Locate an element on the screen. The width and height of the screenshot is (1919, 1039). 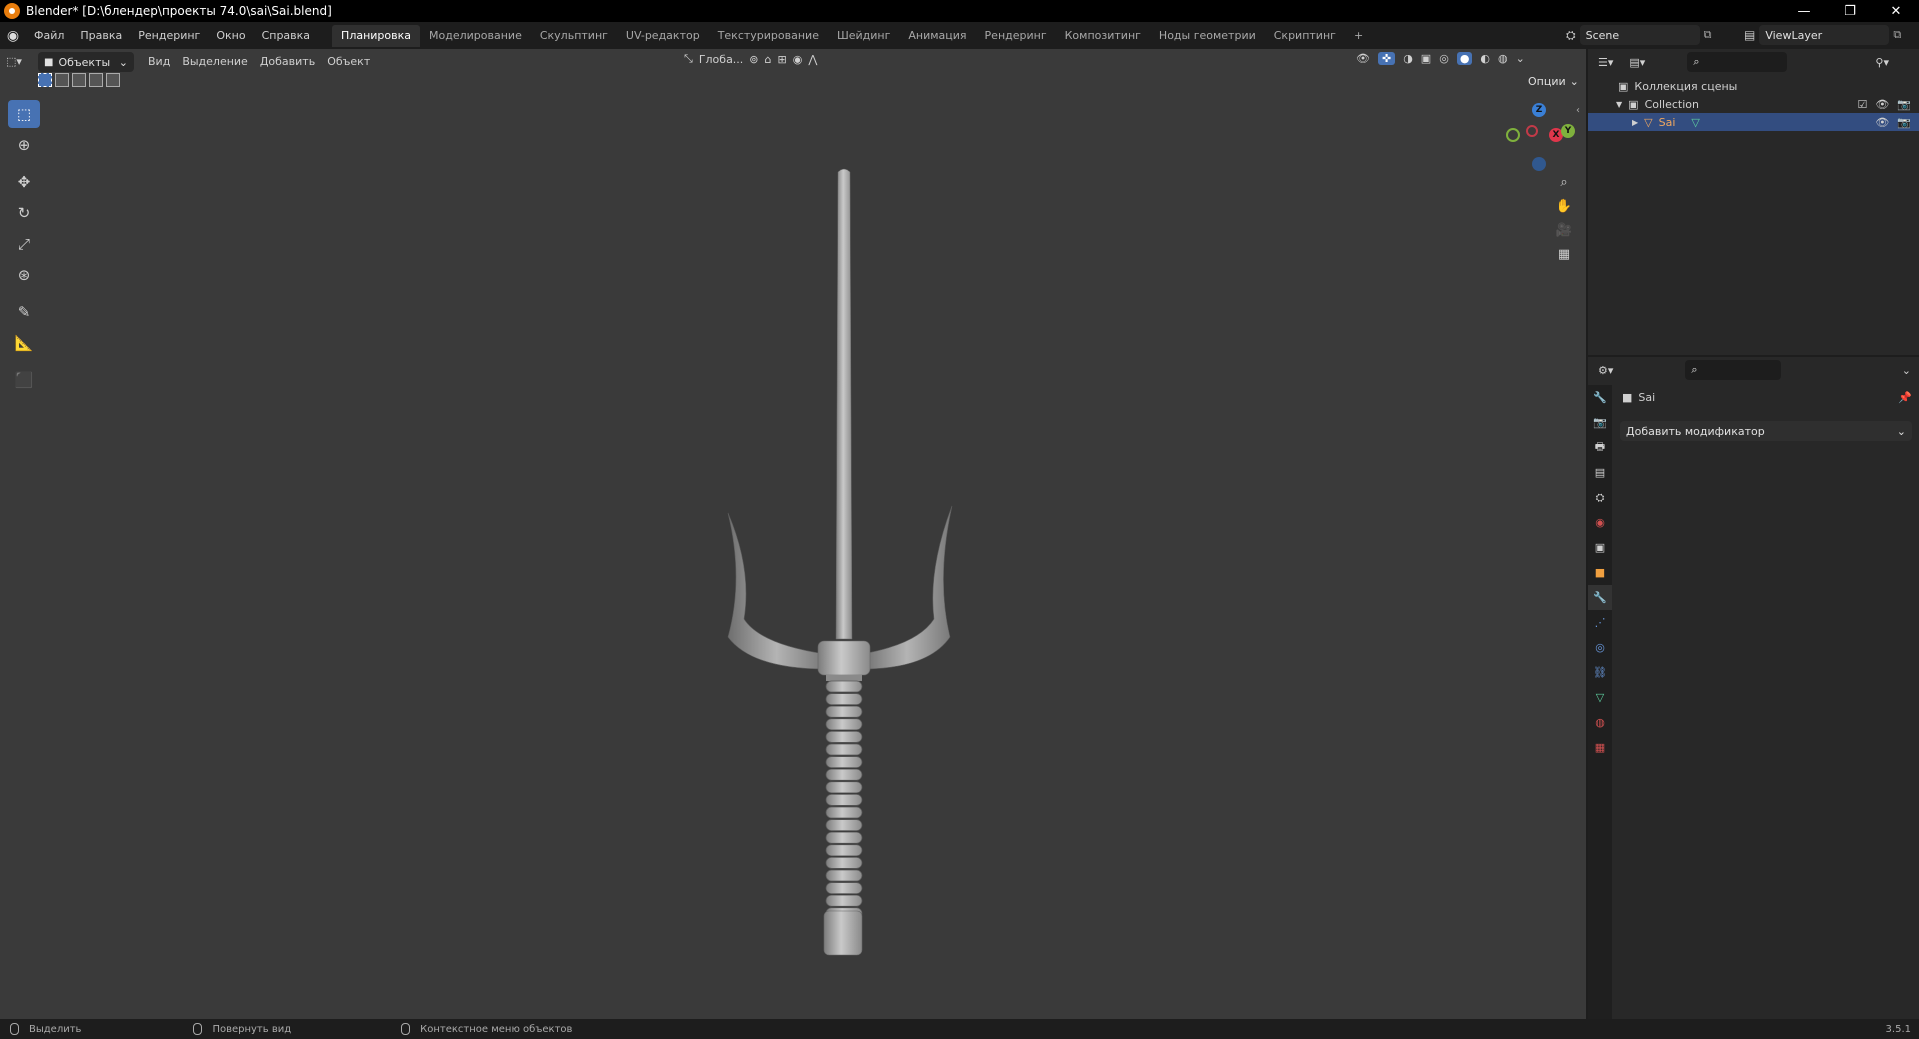
material-tab-icon: ◍ is located at coordinates (1600, 722).